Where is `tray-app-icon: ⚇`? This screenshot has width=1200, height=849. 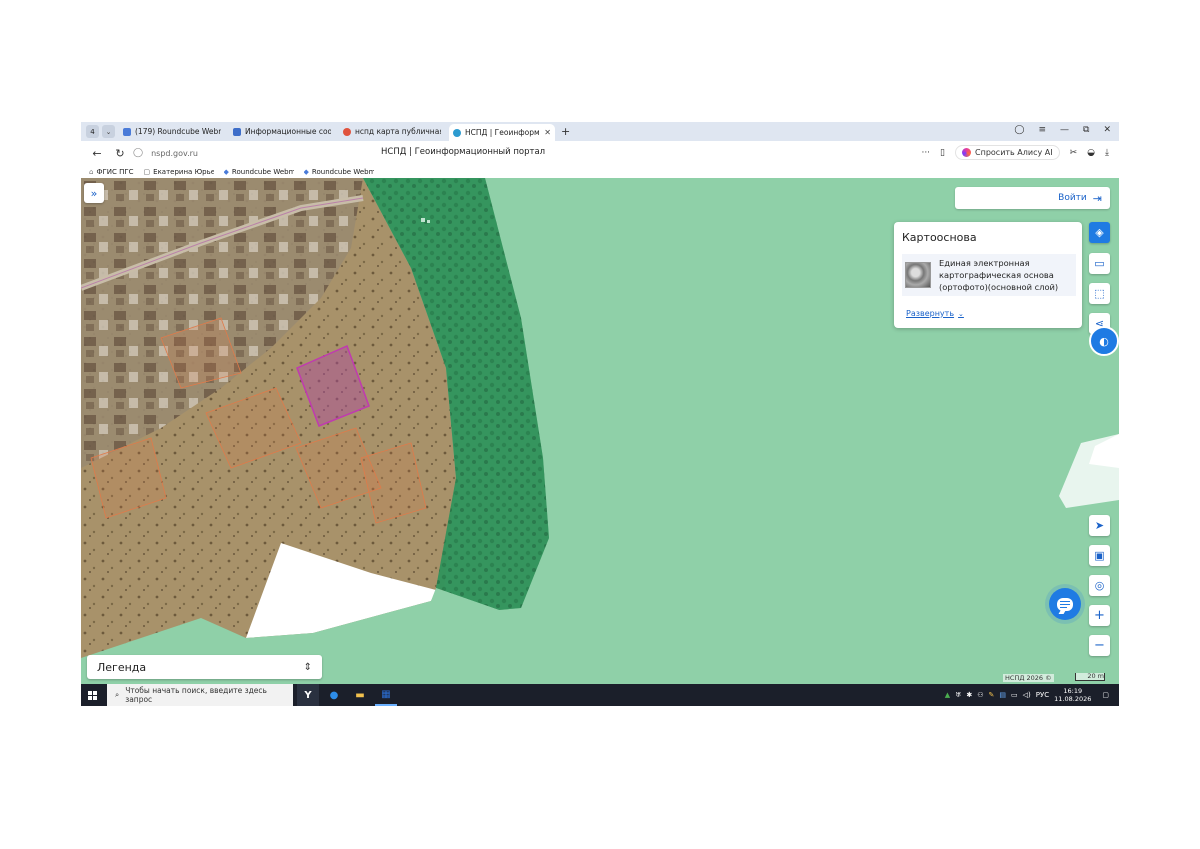 tray-app-icon: ⚇ is located at coordinates (980, 695).